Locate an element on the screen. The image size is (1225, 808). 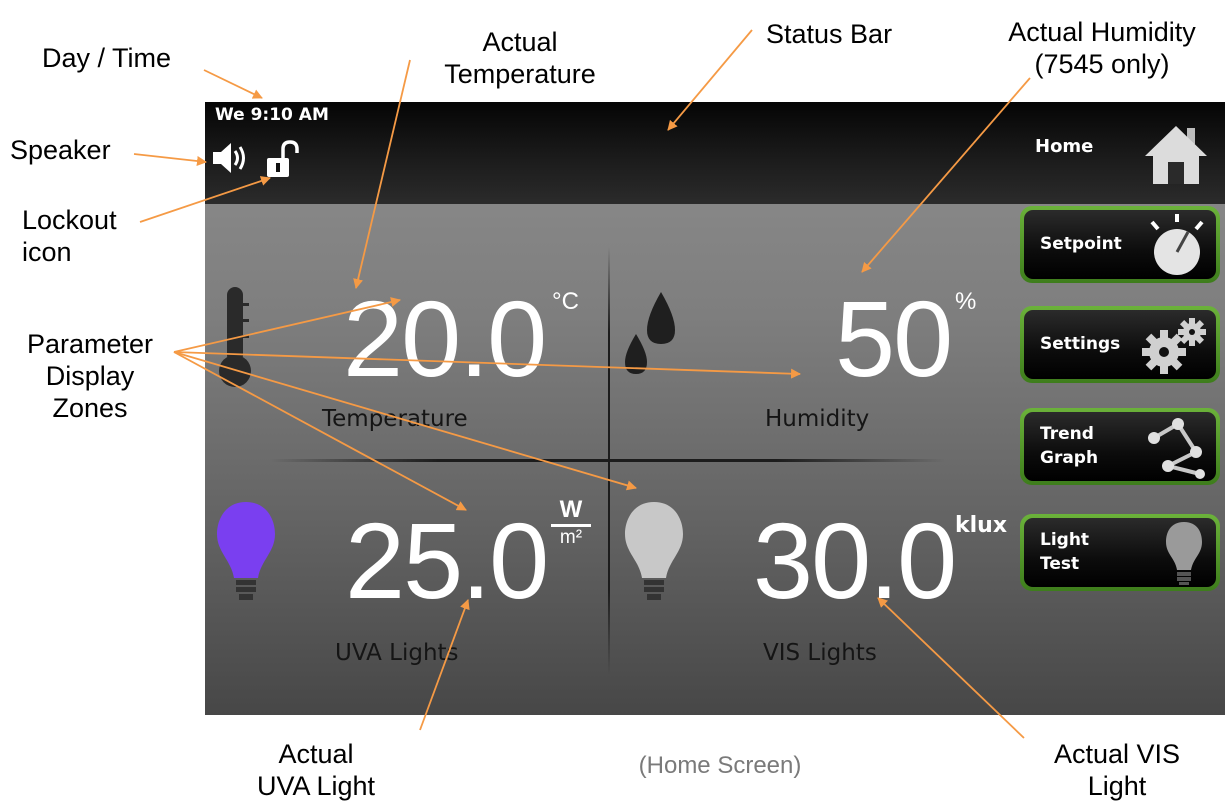
arrow-zone-vis is located at coordinates (405, 421).